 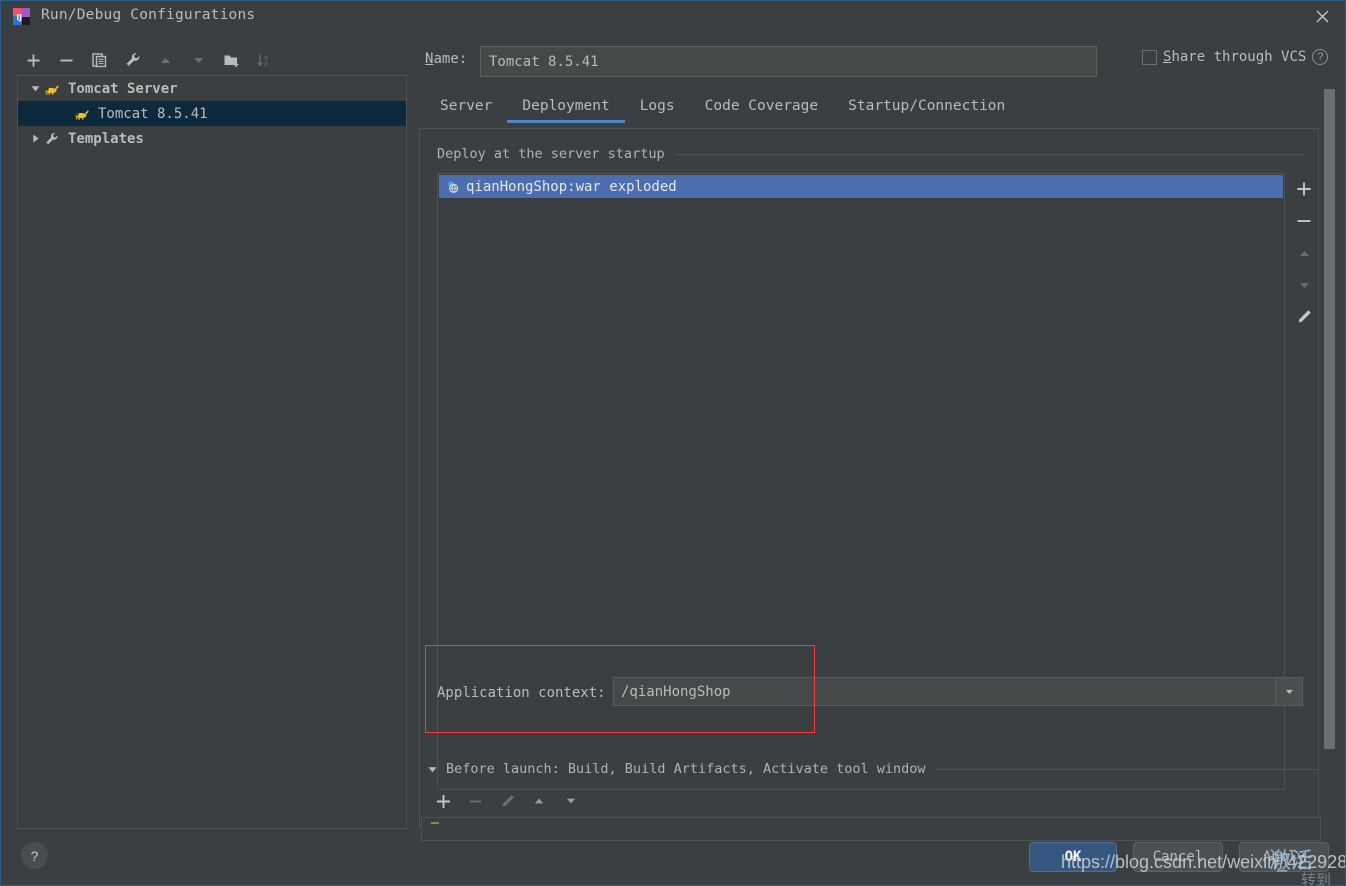 What do you see at coordinates (1320, 57) in the screenshot?
I see `share-help-icon: ?` at bounding box center [1320, 57].